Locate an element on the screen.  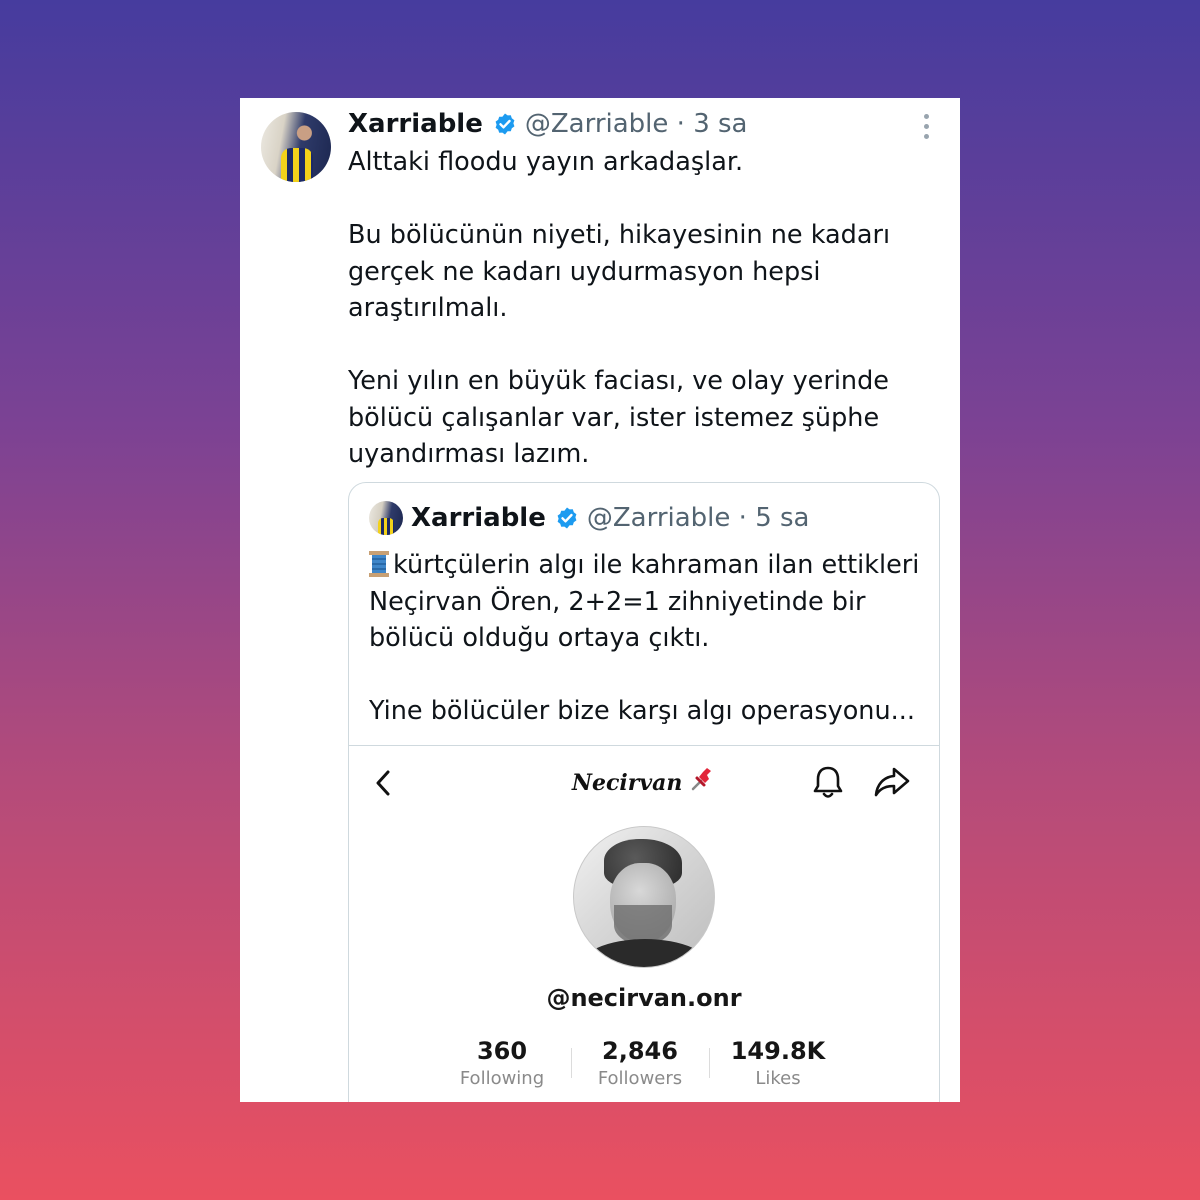
quoted-author-handle-time: @Zarriable · 5 sa is located at coordinates (698, 518).